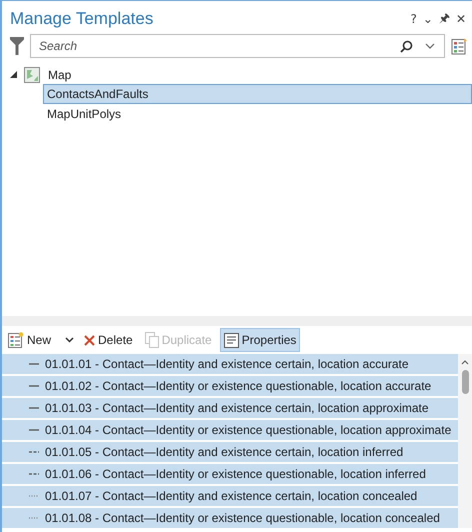  Describe the element at coordinates (82, 19) in the screenshot. I see `window-title: Manage Templates` at that location.